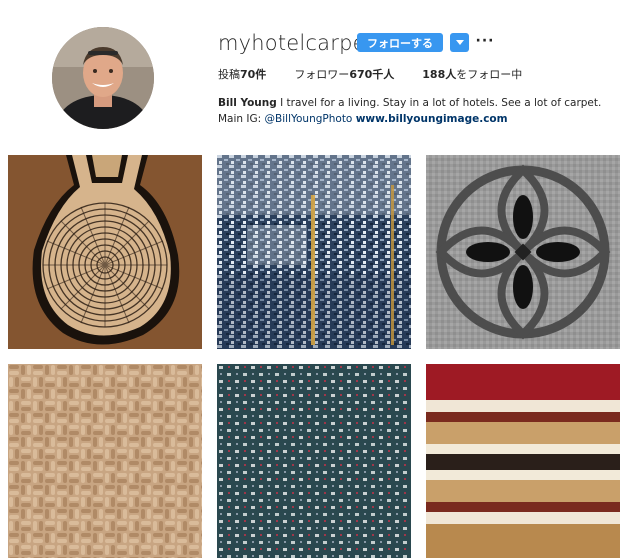 The image size is (640, 558). I want to click on following-label: をフォロー中, so click(489, 74).